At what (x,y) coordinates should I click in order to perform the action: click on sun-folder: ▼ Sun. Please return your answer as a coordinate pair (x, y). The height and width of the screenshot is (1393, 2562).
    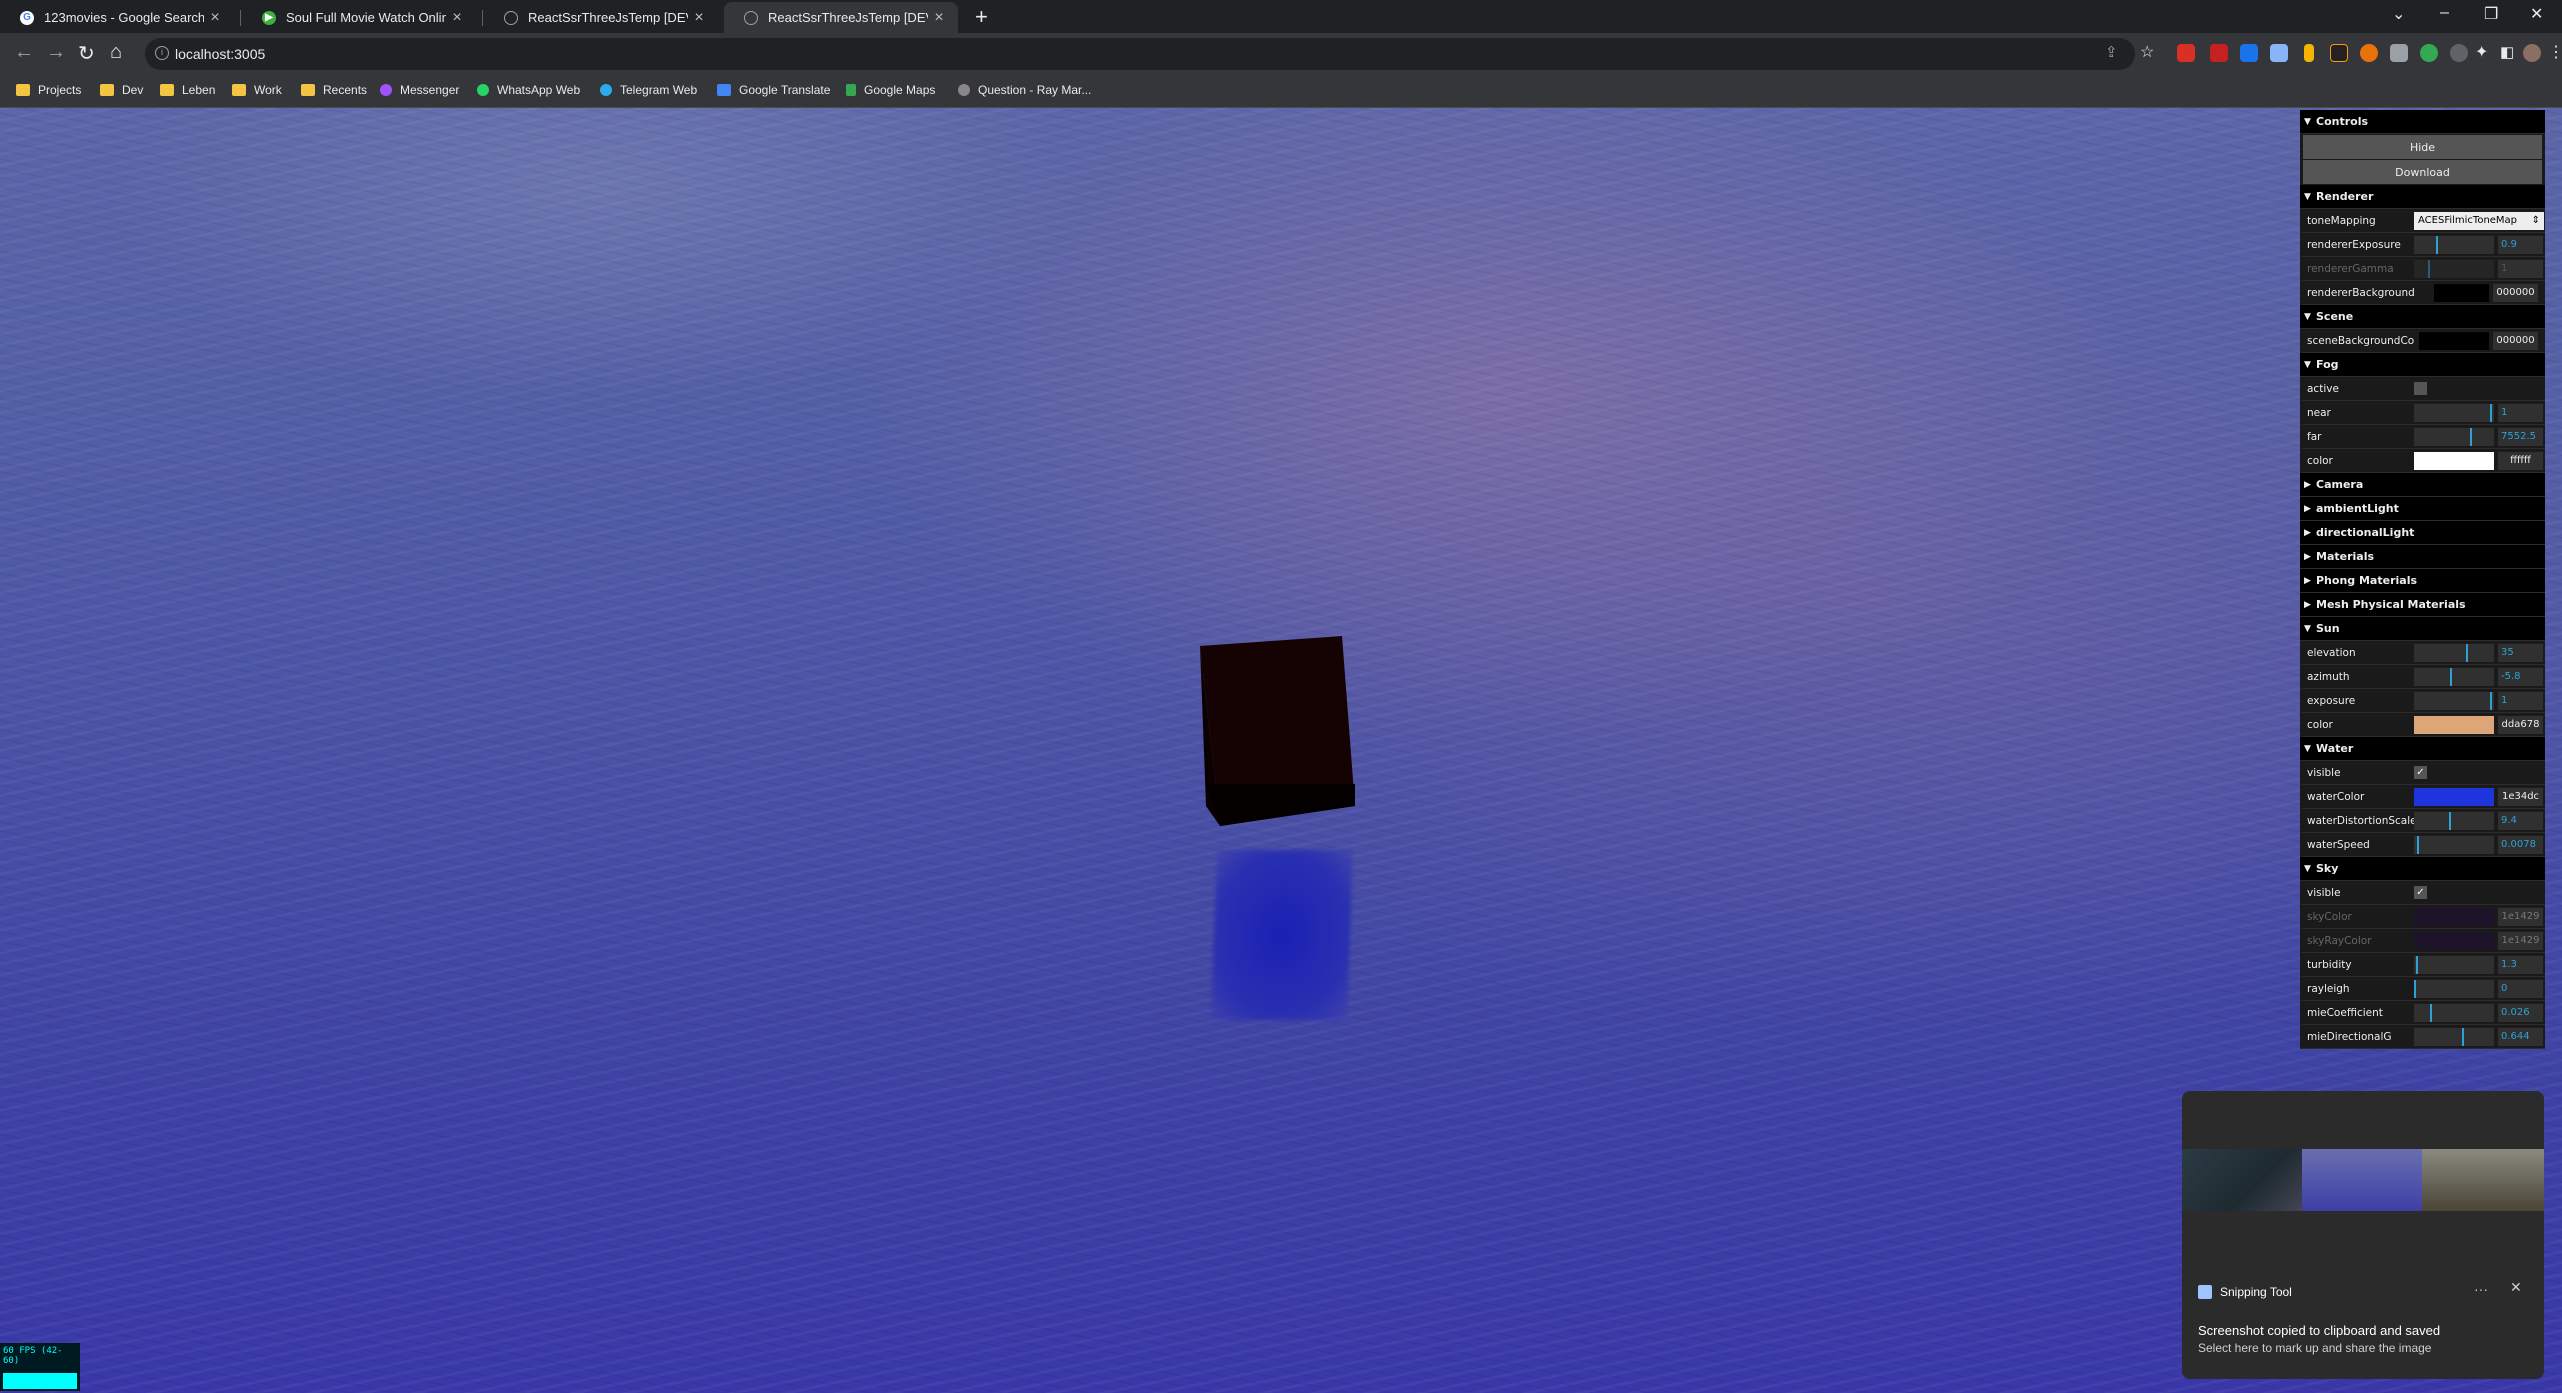
    Looking at the image, I should click on (2422, 629).